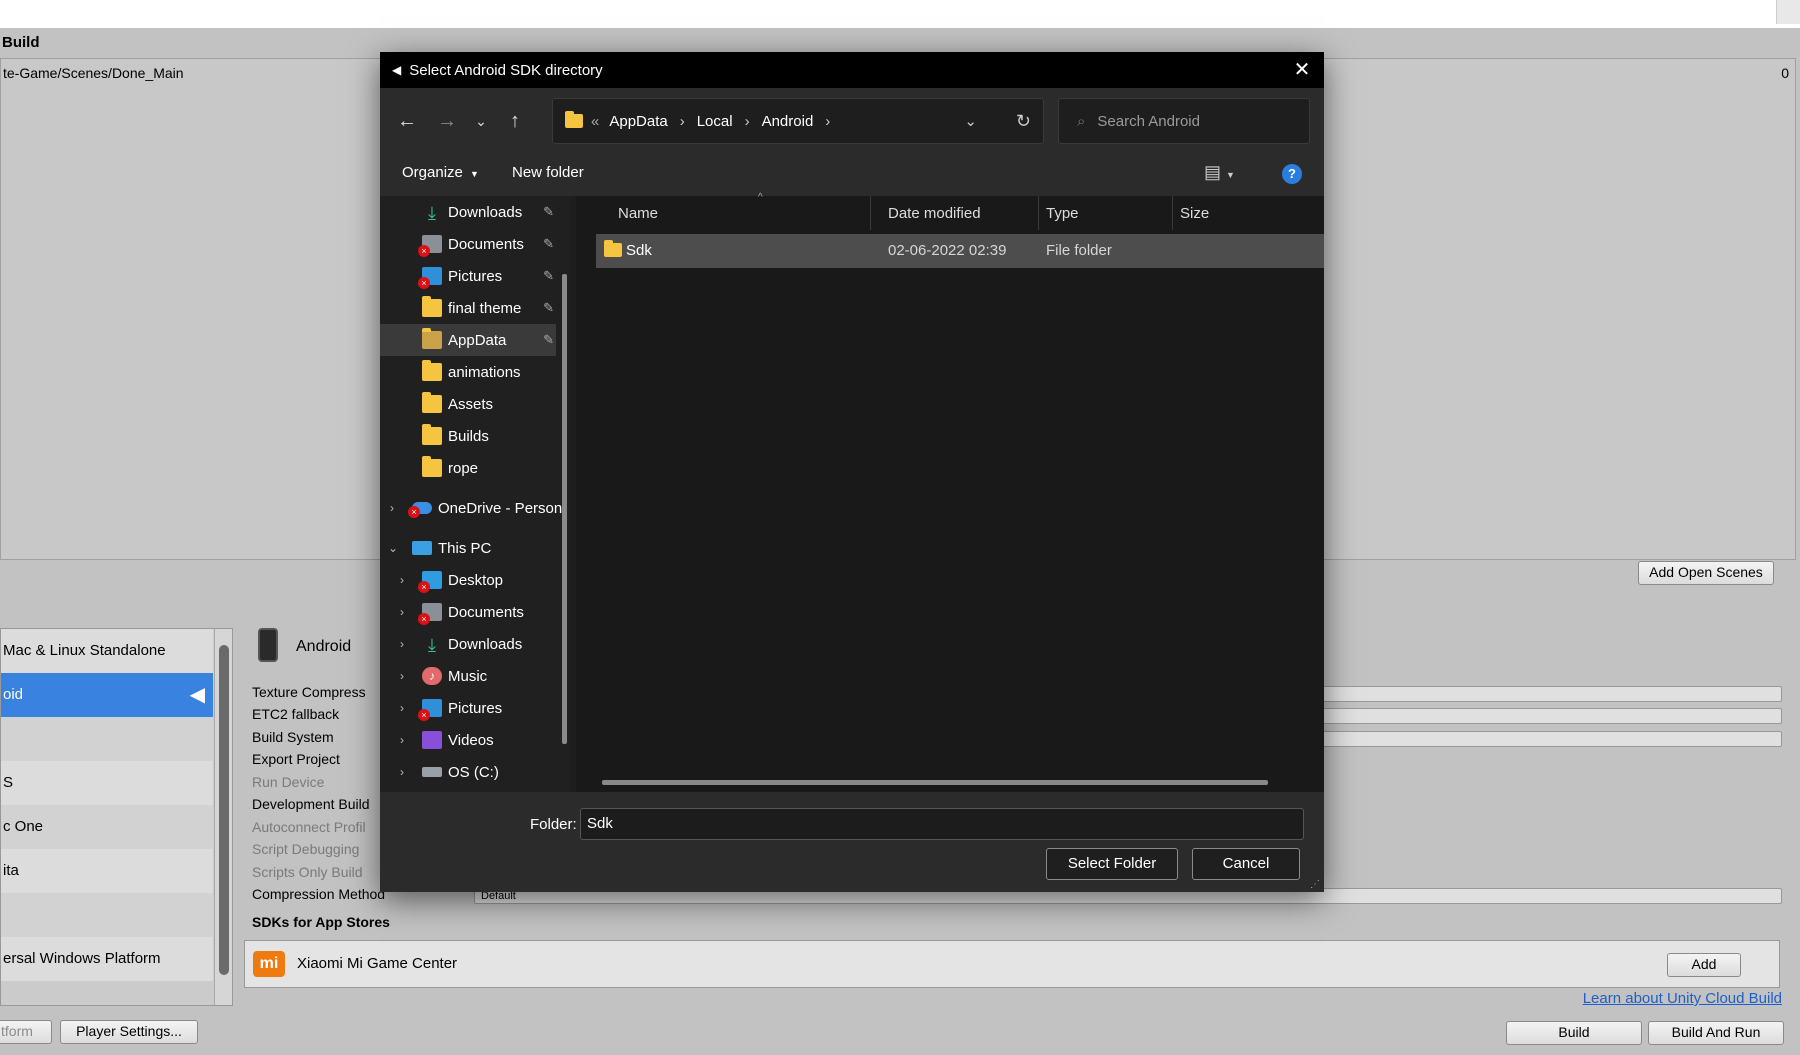 The height and width of the screenshot is (1055, 1800). Describe the element at coordinates (475, 372) in the screenshot. I see `nav-item-animations: animations` at that location.